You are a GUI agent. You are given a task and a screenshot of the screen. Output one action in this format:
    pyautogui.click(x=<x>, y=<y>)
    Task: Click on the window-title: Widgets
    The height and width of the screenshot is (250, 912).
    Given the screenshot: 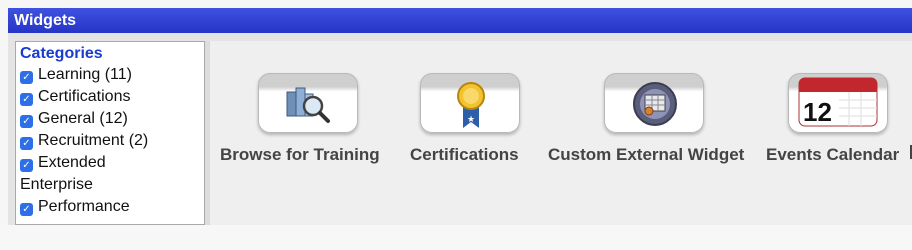 What is the action you would take?
    pyautogui.click(x=45, y=20)
    